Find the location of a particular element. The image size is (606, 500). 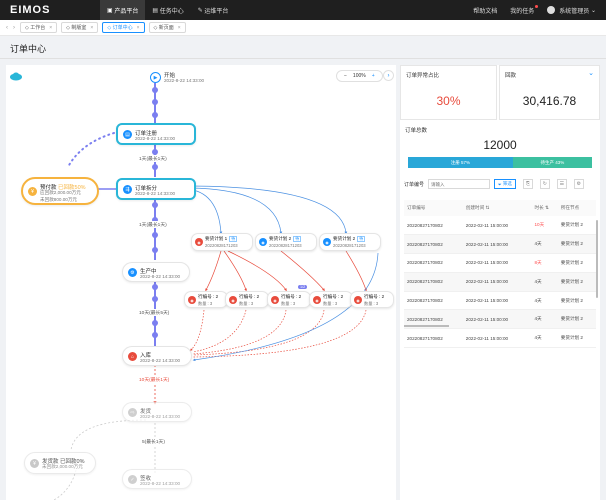

nav-task-center: ▤ 任务中心 is located at coordinates (167, 10).